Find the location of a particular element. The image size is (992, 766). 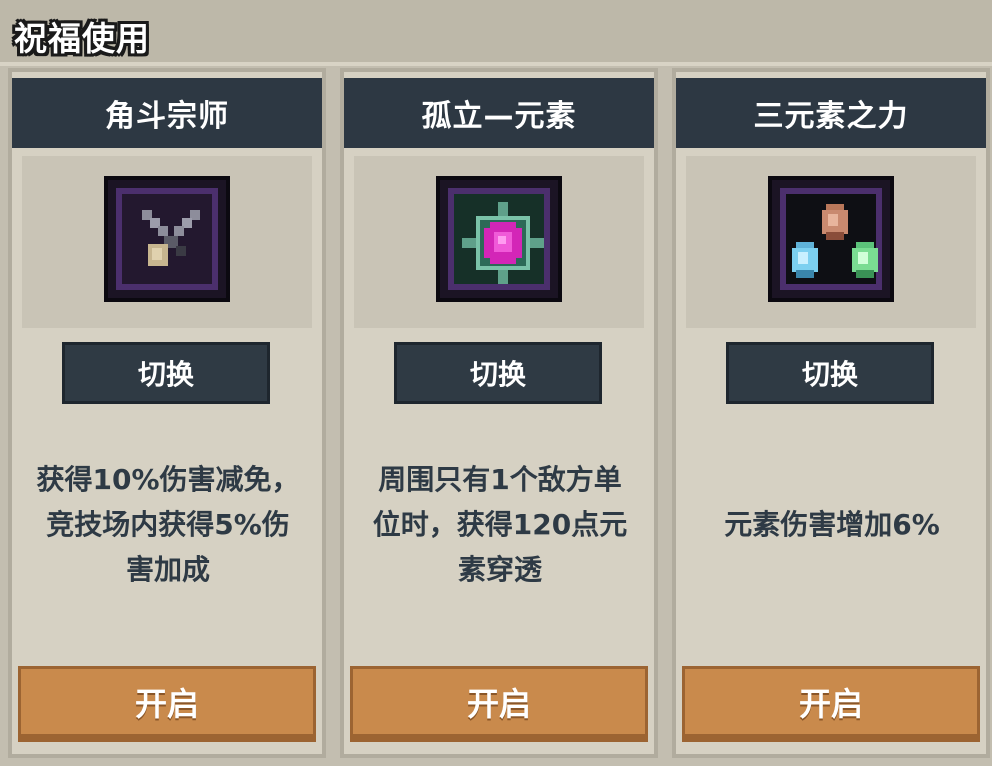

blessing-description: 元素伤害增加6% is located at coordinates (832, 524).